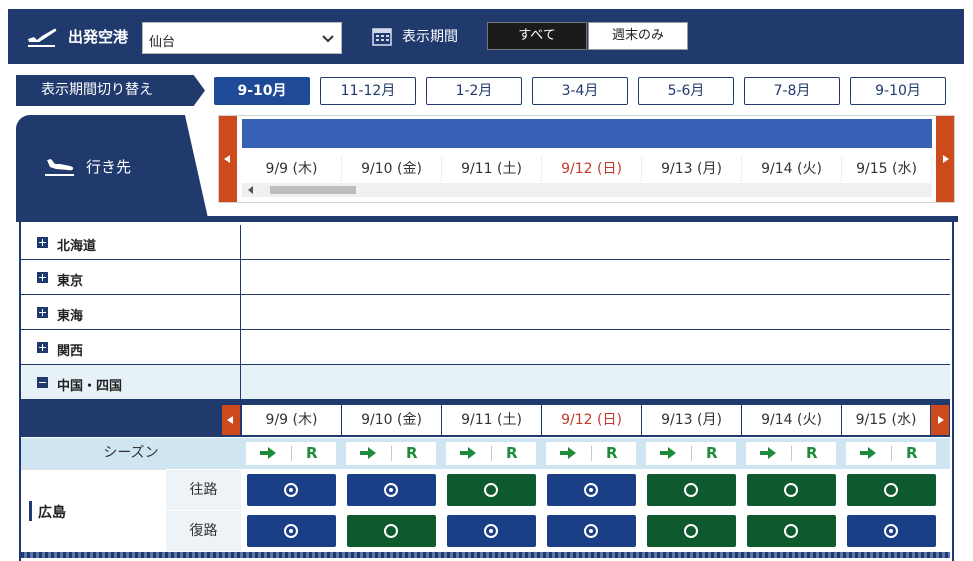 The width and height of the screenshot is (973, 561). I want to click on period-tab-9-10-next: 9-10月, so click(898, 91).